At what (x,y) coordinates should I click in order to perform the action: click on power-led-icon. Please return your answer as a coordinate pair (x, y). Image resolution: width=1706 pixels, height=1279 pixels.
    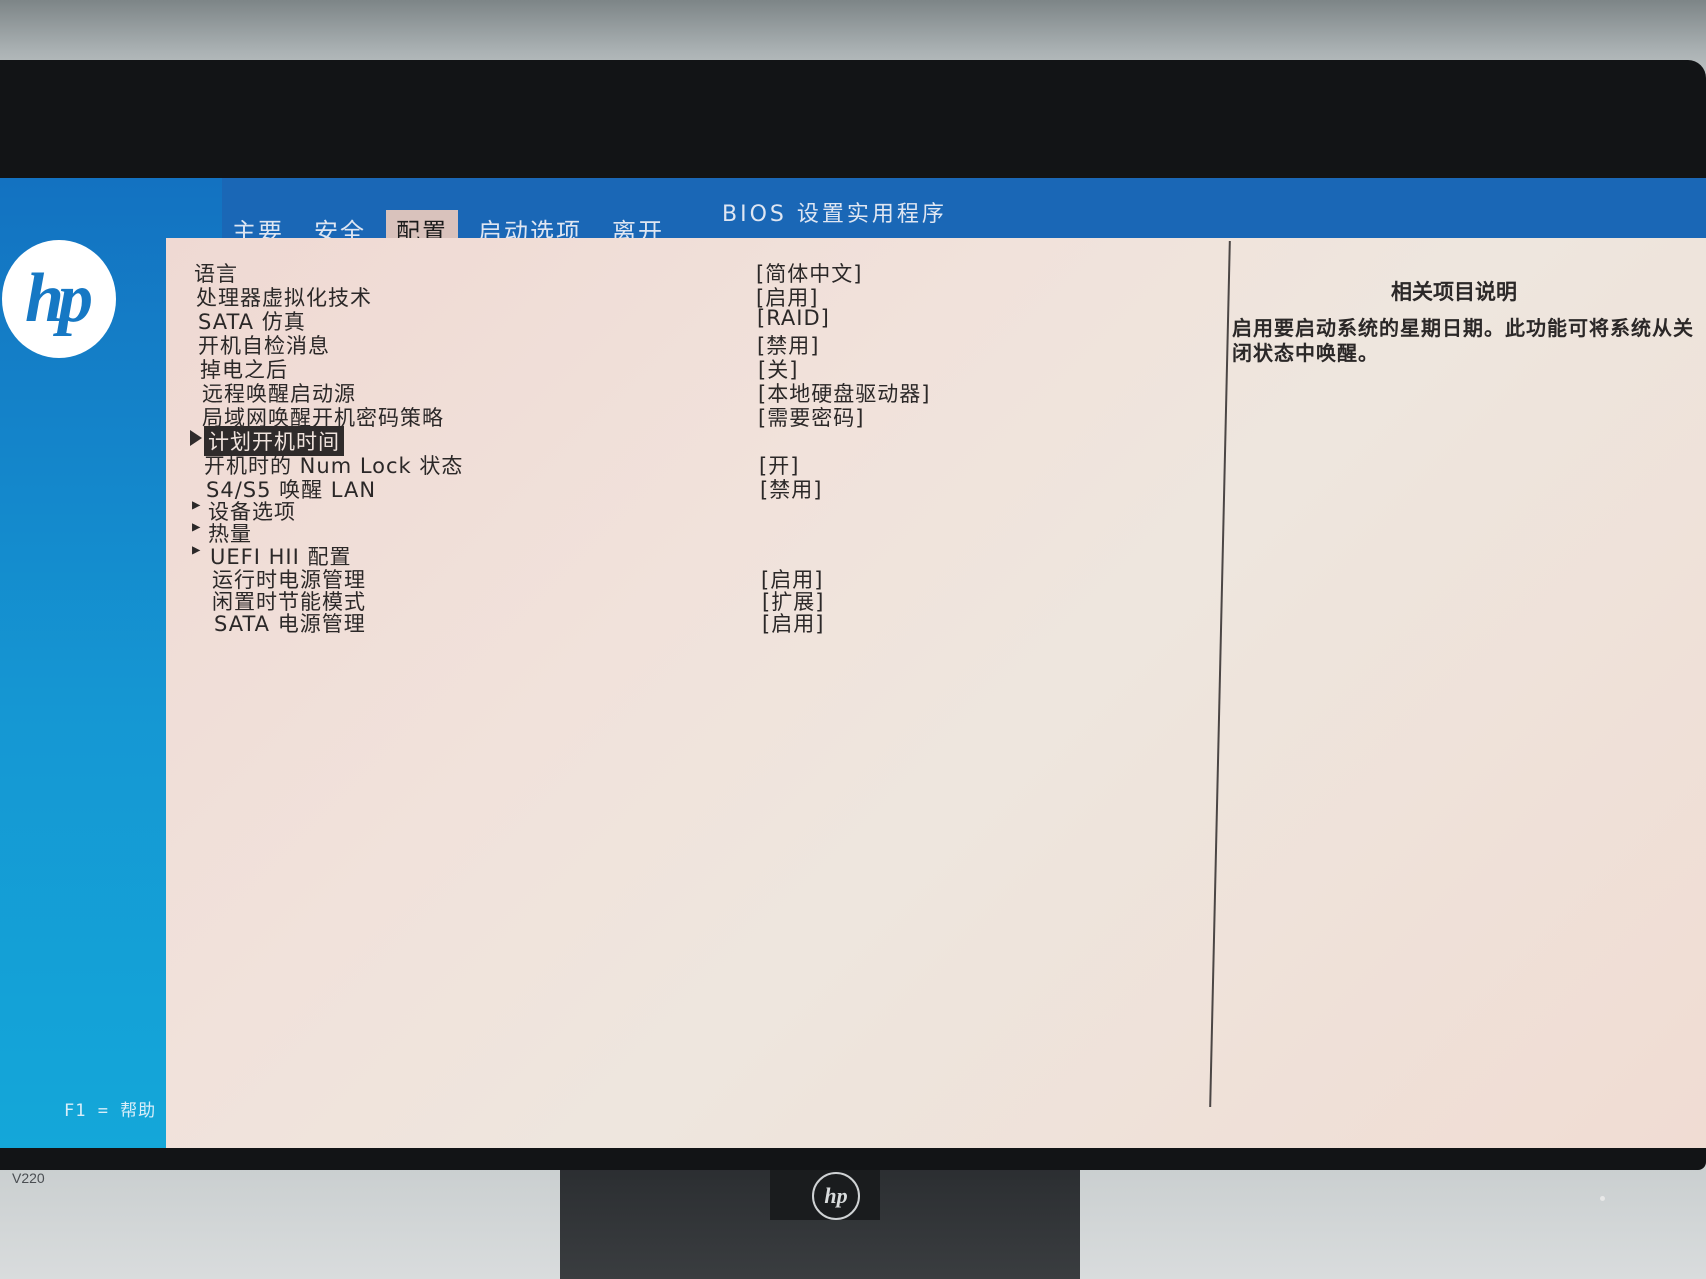
    Looking at the image, I should click on (1602, 1198).